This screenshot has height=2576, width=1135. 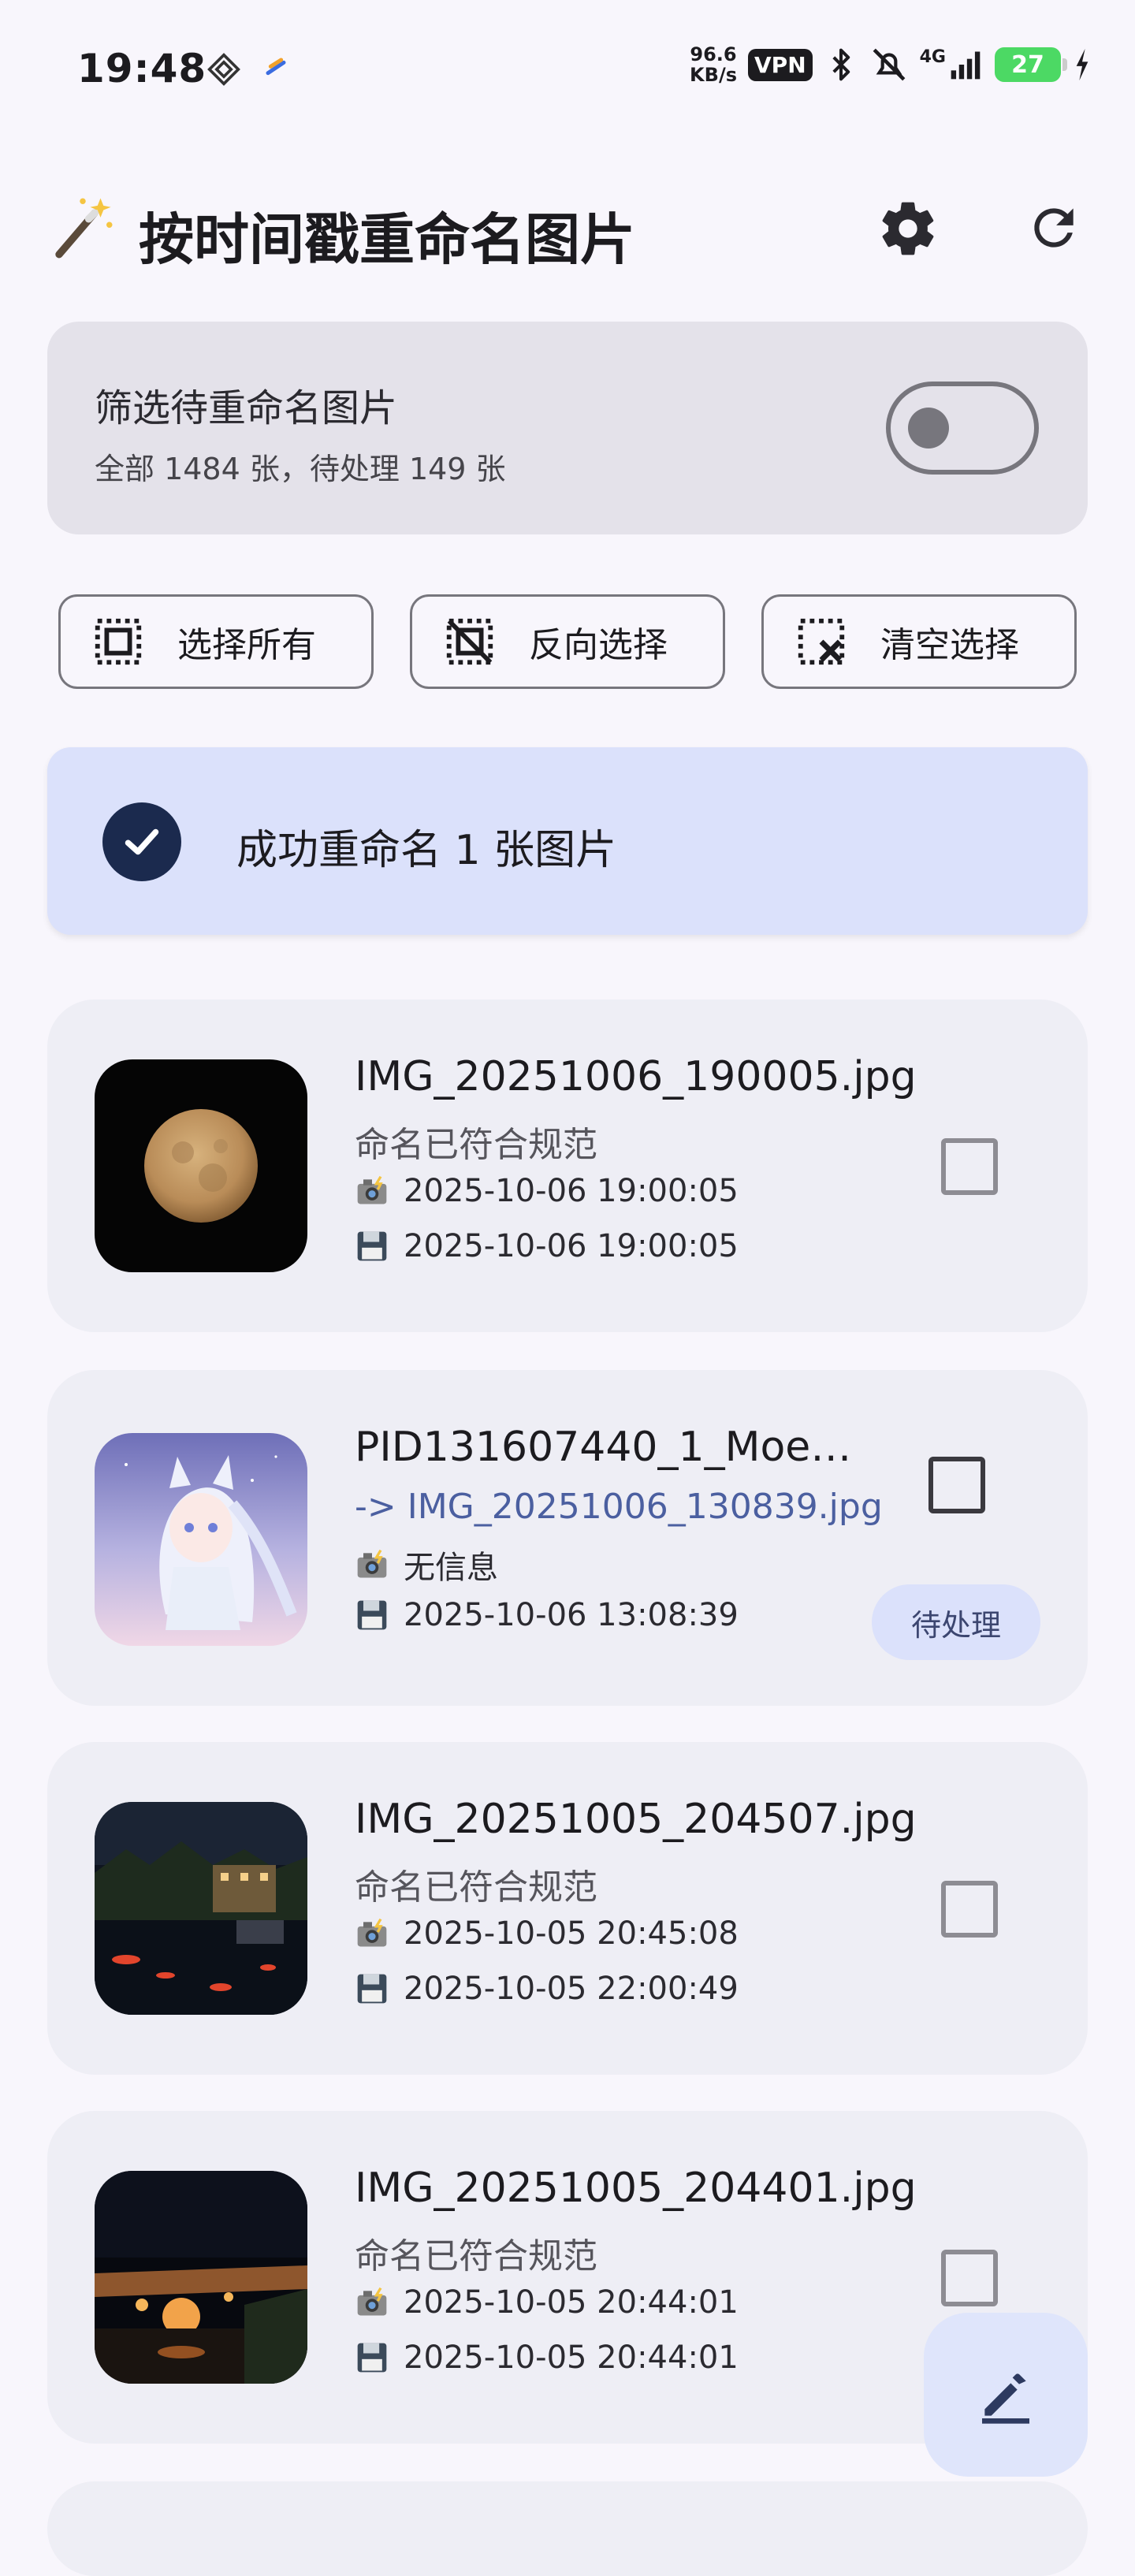 I want to click on saved-time-row: 2025-10-06 19:00:05, so click(x=547, y=1246).